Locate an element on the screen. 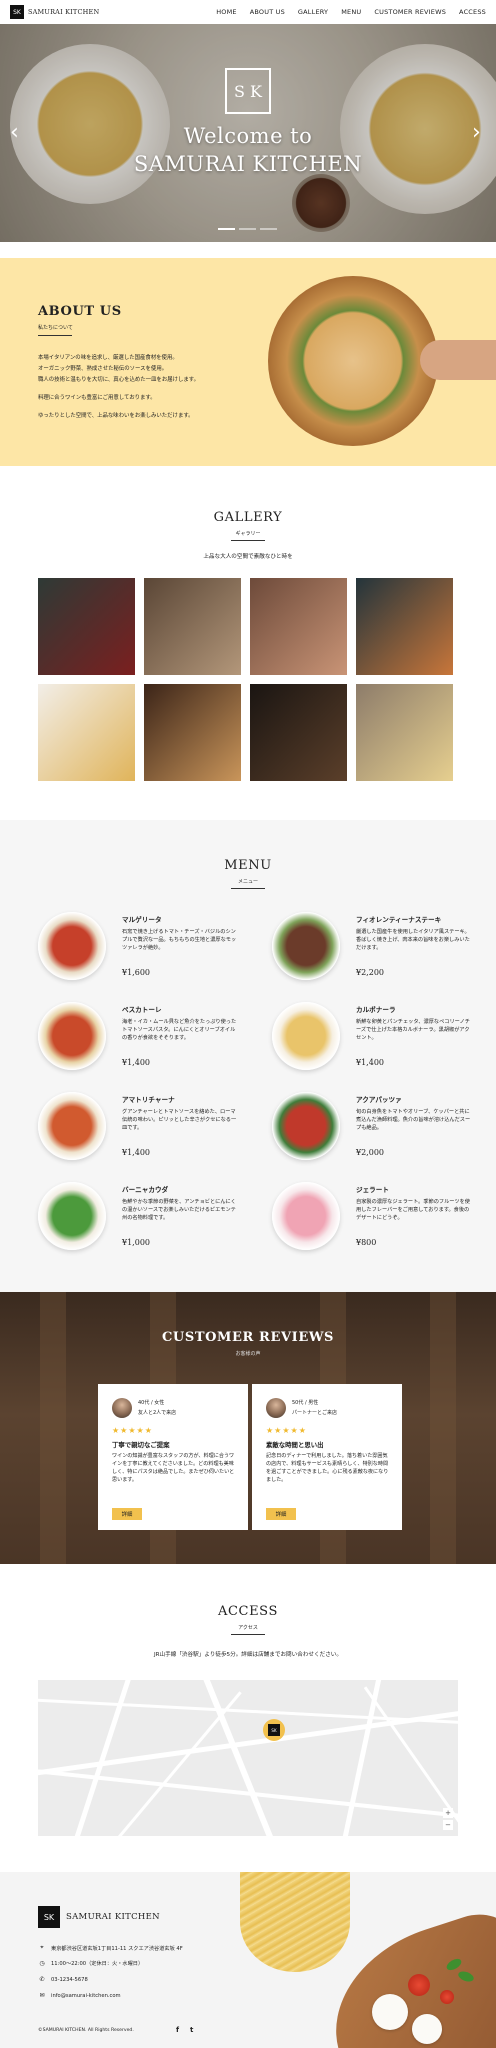 The width and height of the screenshot is (496, 2048). gallery-dinner is located at coordinates (298, 626).